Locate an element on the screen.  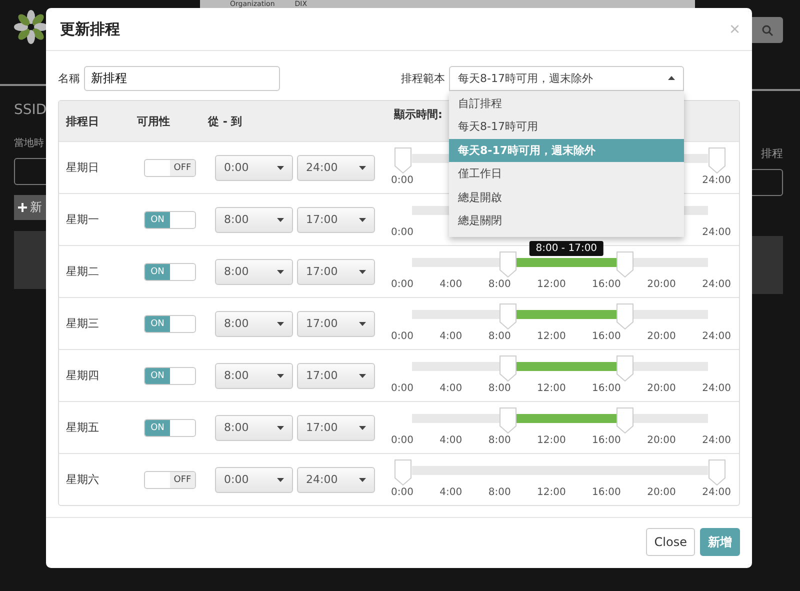
menu-option: 僅工作日 is located at coordinates (566, 174).